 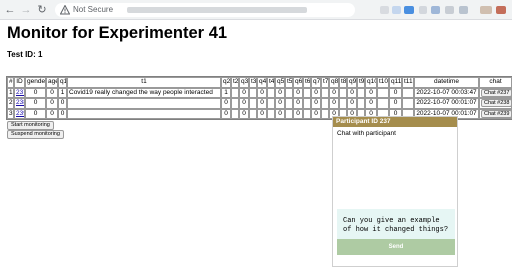 I want to click on browser-toolbar: ← → ↻ Not Secure, so click(x=256, y=10).